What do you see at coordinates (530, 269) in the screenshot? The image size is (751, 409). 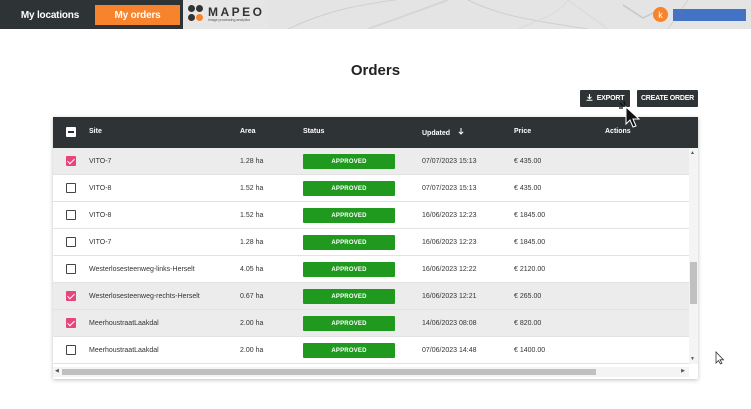 I see `cell-price: € 2120.00` at bounding box center [530, 269].